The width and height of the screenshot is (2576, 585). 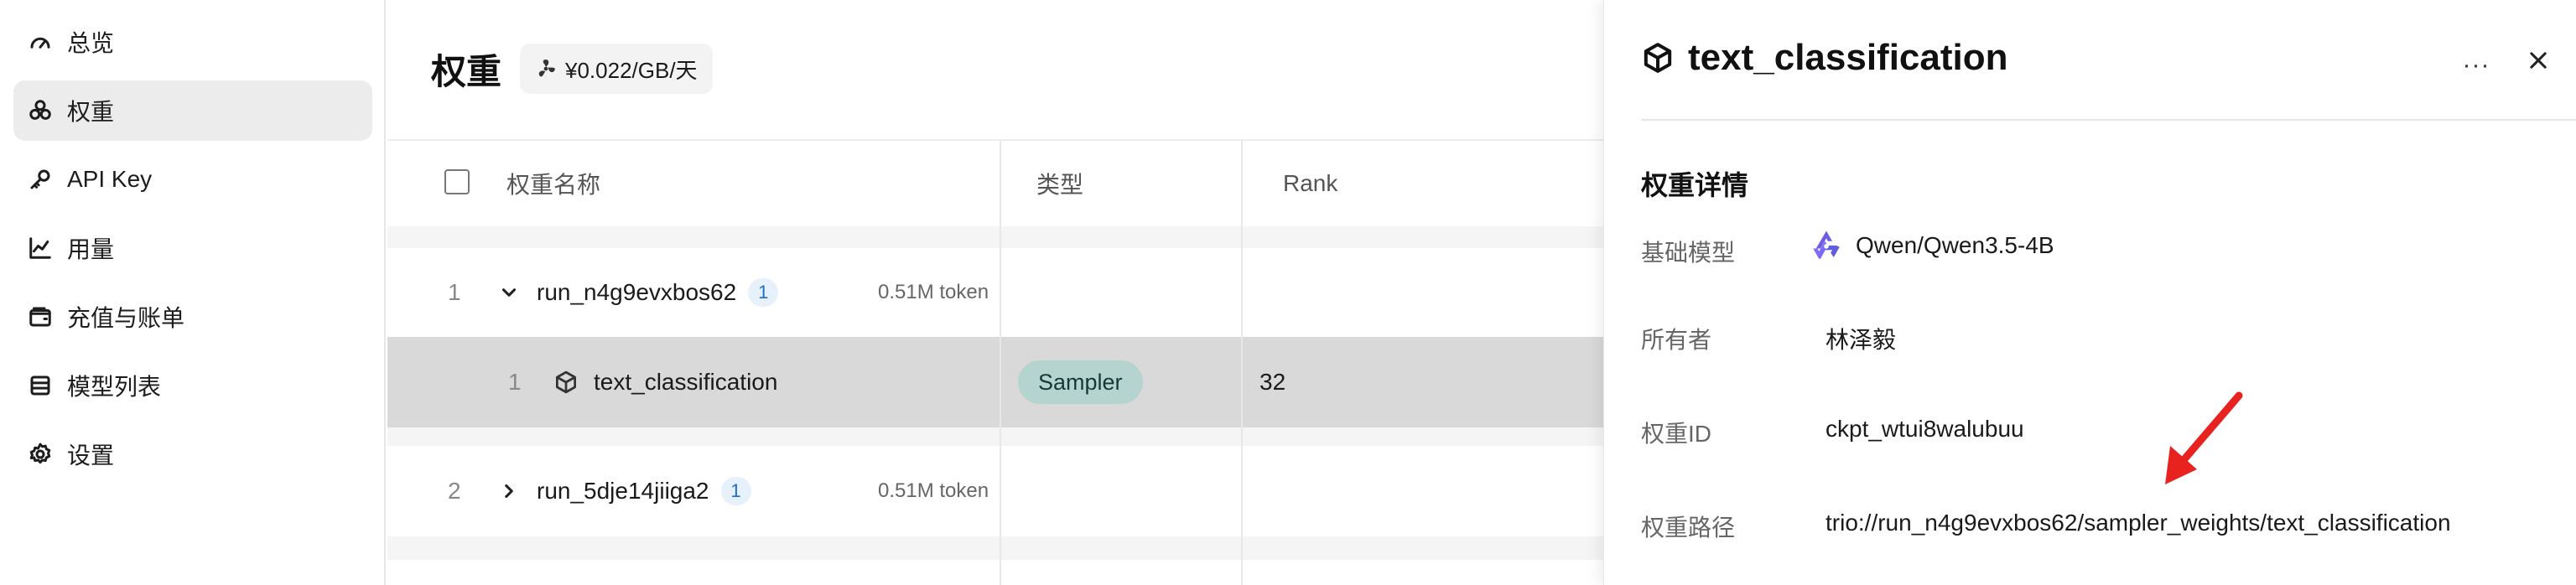 I want to click on price-badge: ¥0.022/GB/天, so click(x=616, y=69).